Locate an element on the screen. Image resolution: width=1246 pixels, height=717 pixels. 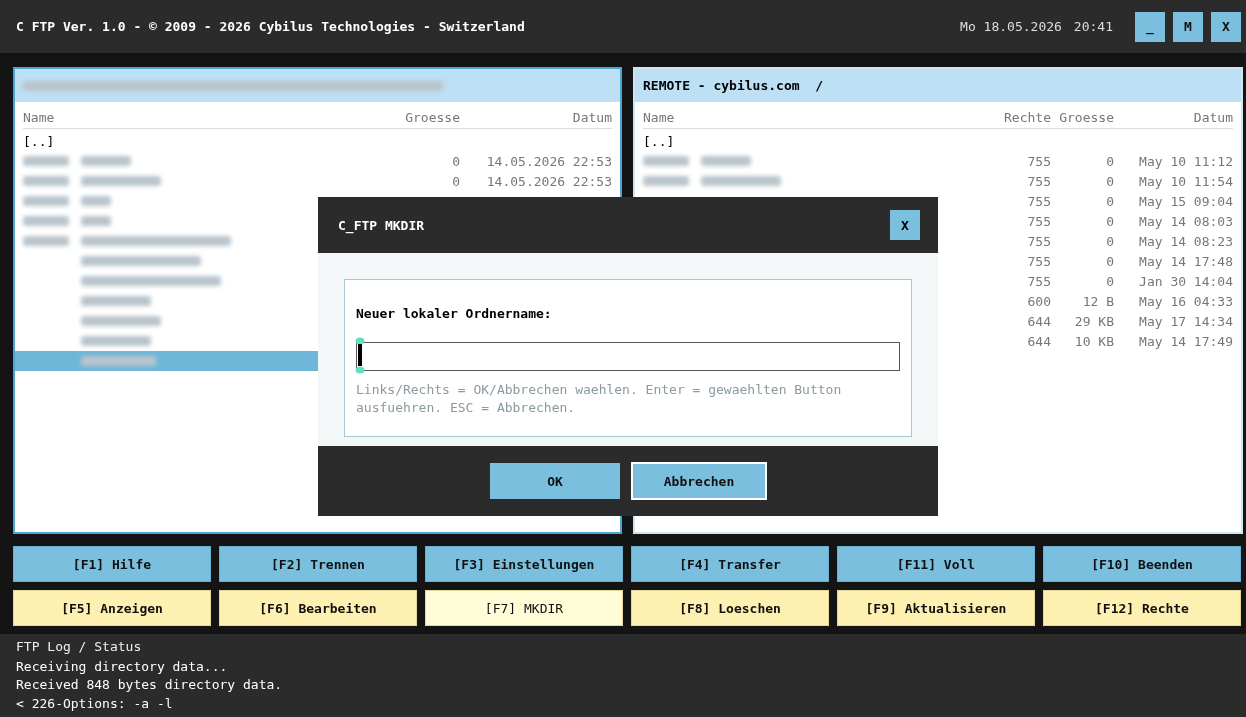
date-text: May 15 09:04 is located at coordinates (1185, 201).